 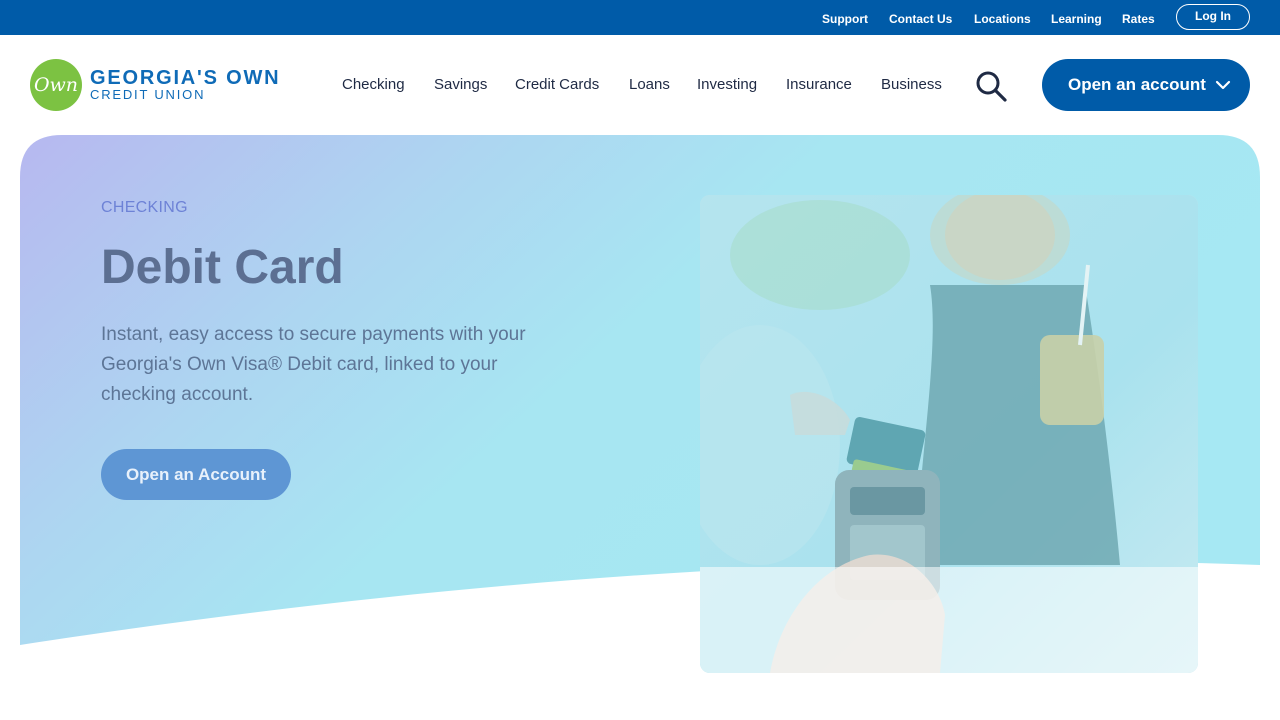 What do you see at coordinates (727, 84) in the screenshot?
I see `nav-item-investing: Investing` at bounding box center [727, 84].